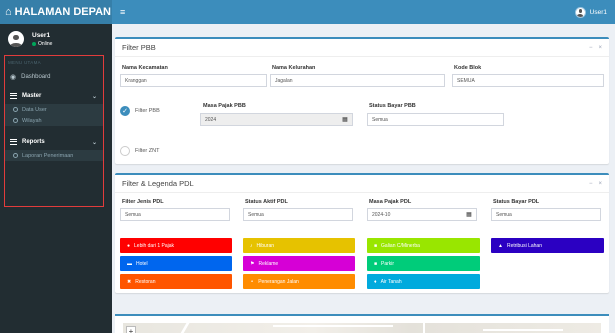 The height and width of the screenshot is (333, 615). What do you see at coordinates (362, 328) in the screenshot?
I see `map-view: +` at bounding box center [362, 328].